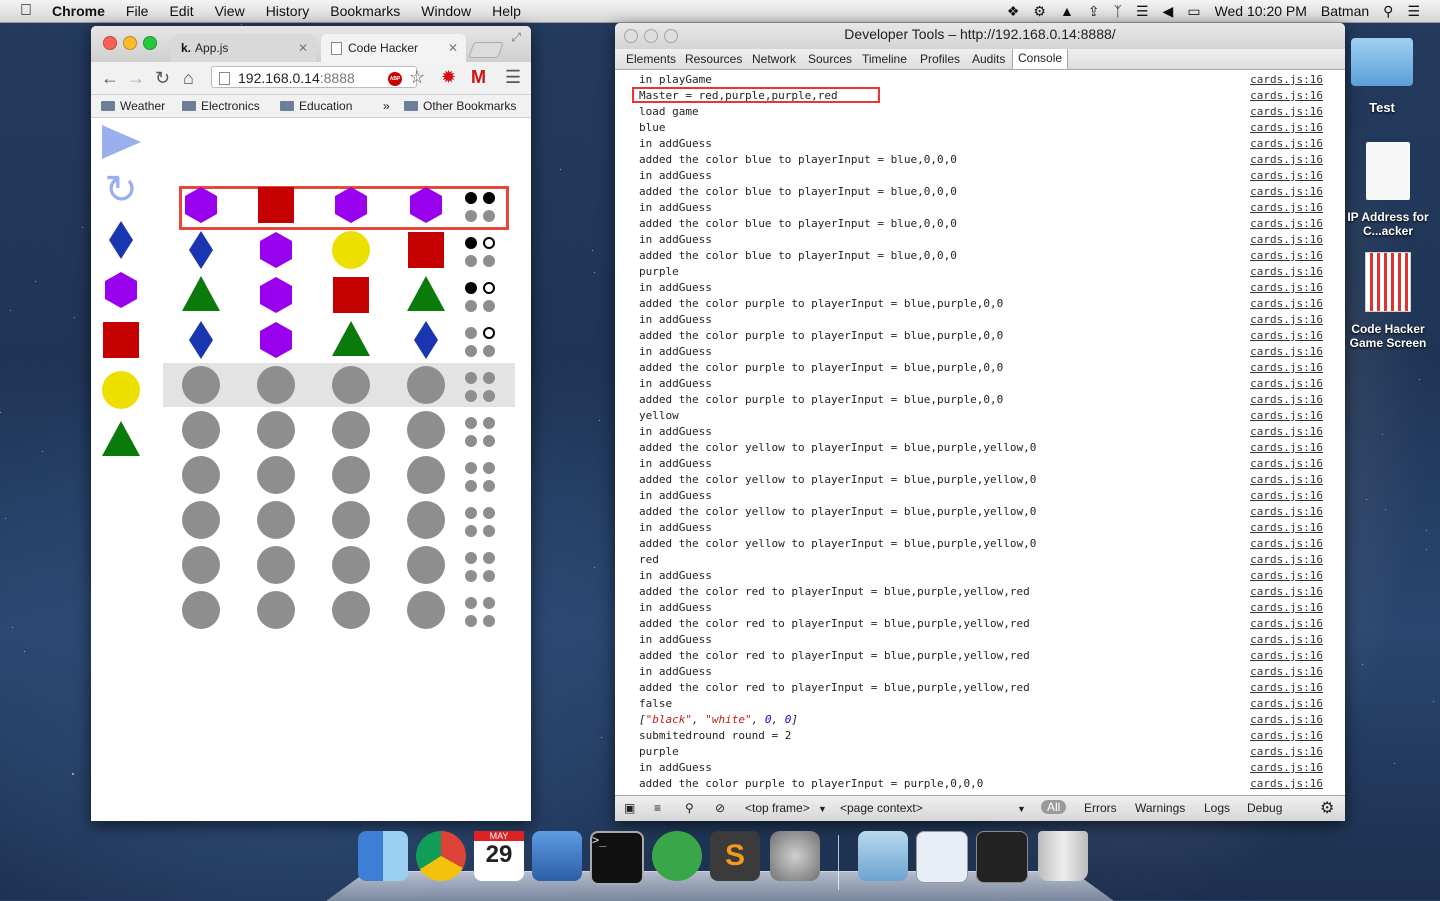  Describe the element at coordinates (121, 142) in the screenshot. I see `play-icon` at that location.